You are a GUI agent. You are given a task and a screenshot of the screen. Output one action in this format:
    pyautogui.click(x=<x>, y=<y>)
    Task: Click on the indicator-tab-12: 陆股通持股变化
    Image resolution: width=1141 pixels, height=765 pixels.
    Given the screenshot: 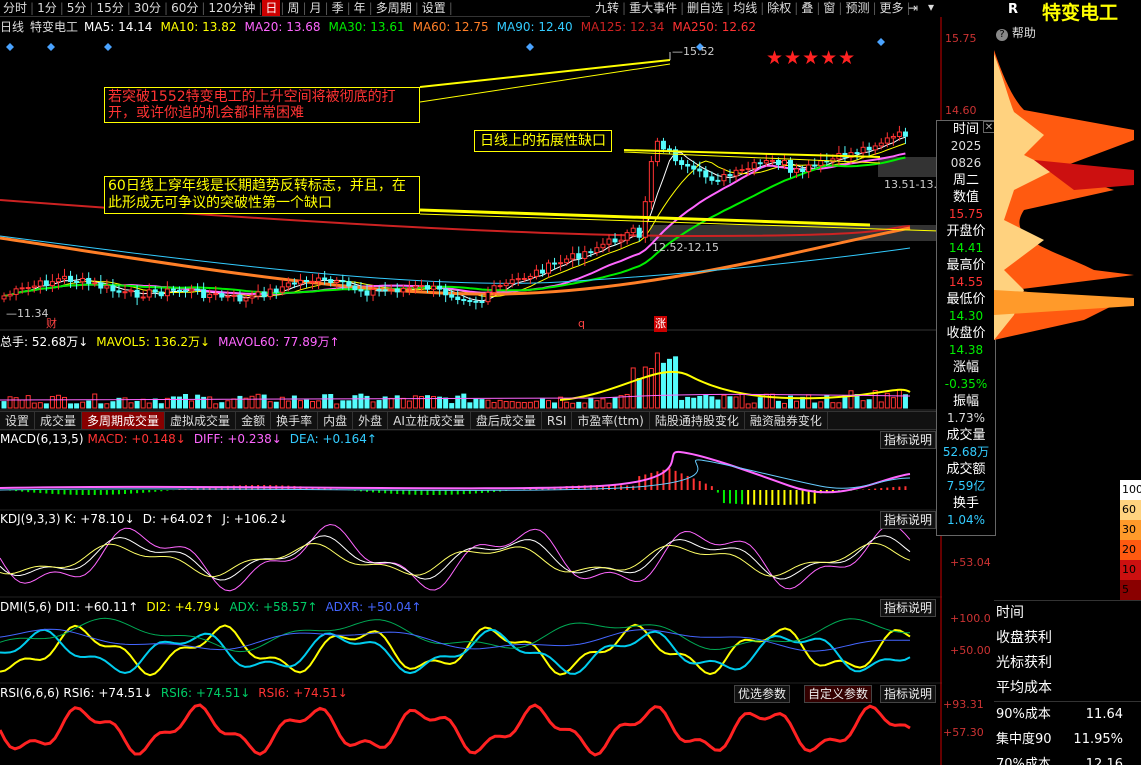 What is the action you would take?
    pyautogui.click(x=697, y=420)
    